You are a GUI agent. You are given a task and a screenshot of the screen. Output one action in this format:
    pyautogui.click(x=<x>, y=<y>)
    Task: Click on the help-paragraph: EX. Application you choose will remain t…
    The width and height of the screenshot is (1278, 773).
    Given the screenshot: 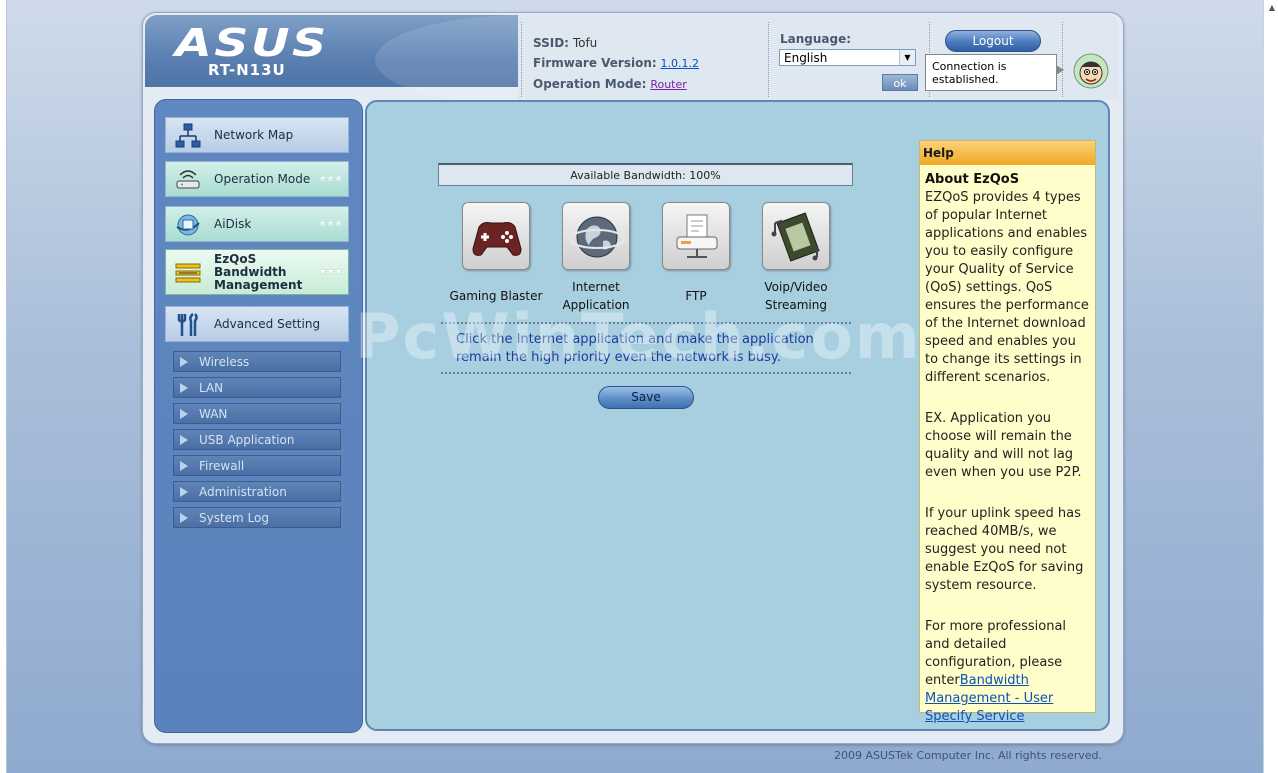 What is the action you would take?
    pyautogui.click(x=1003, y=445)
    